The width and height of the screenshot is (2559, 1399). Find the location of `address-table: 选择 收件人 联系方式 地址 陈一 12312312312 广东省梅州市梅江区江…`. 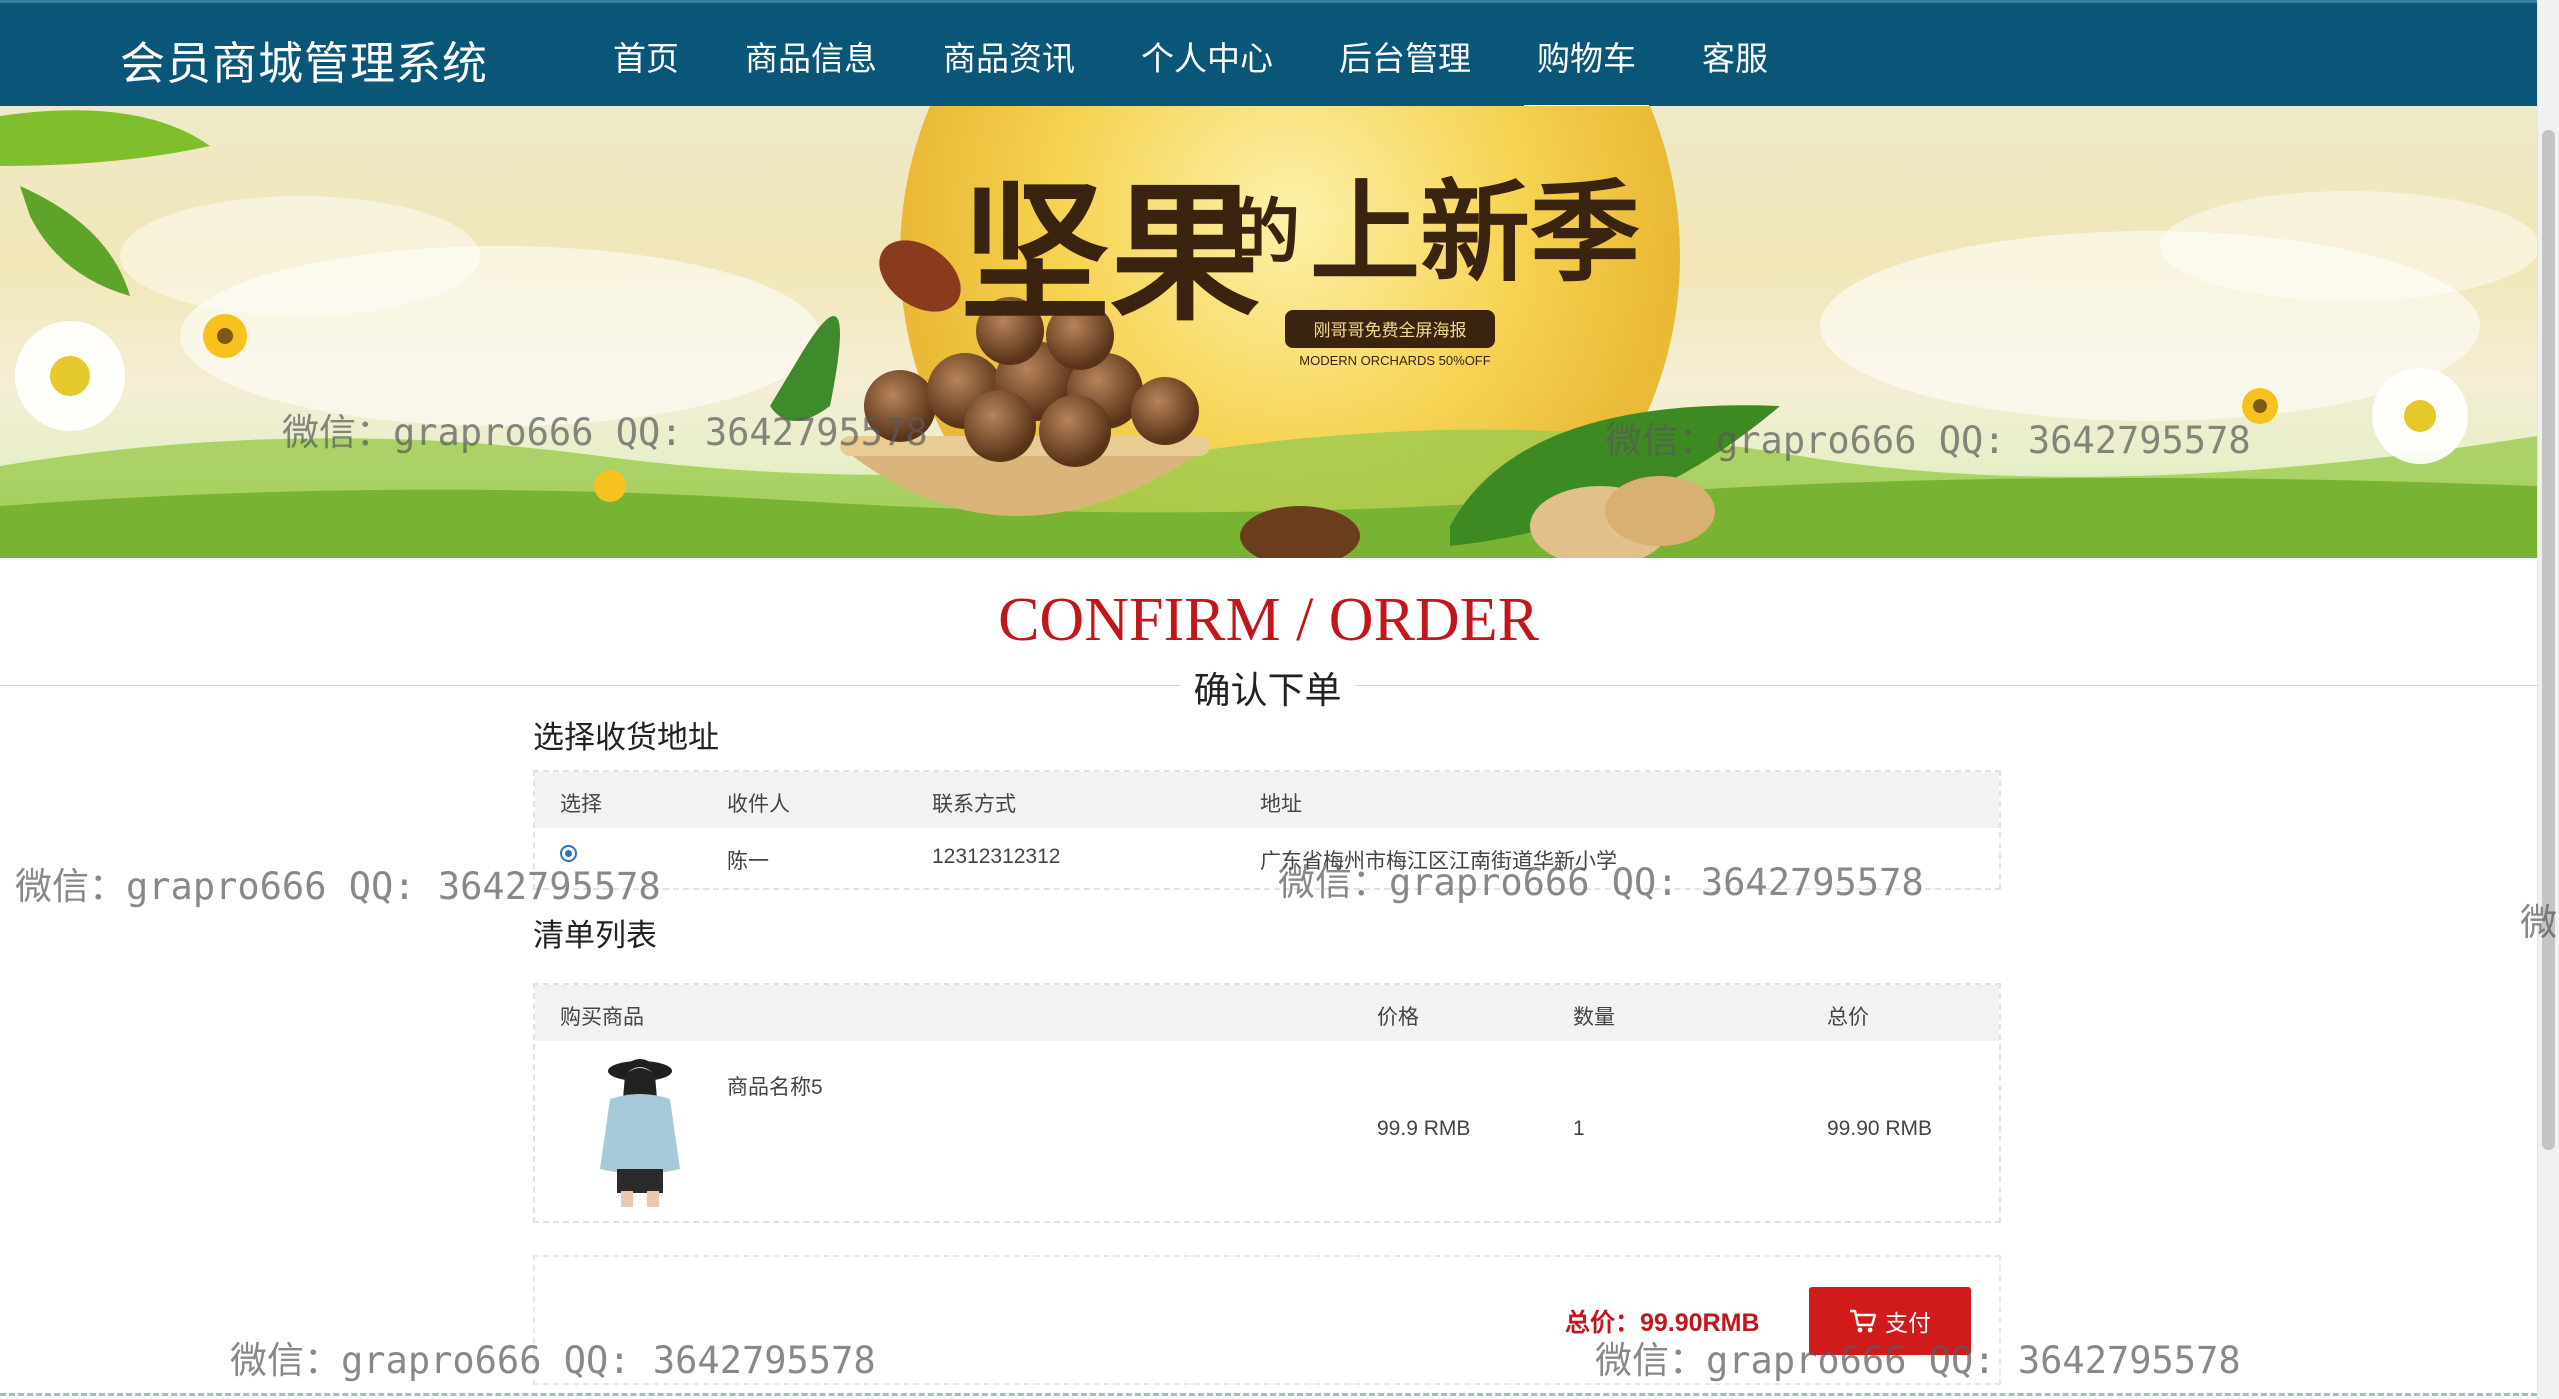

address-table: 选择 收件人 联系方式 地址 陈一 12312312312 广东省梅州市梅江区江… is located at coordinates (1267, 830).